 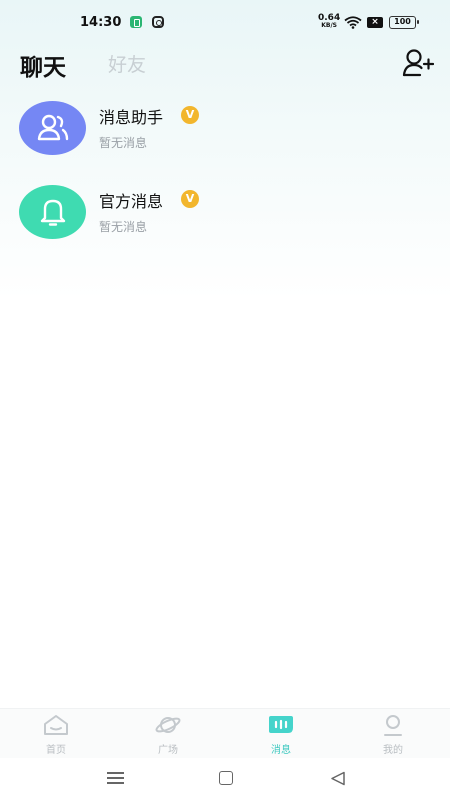 I want to click on system-back-button, so click(x=338, y=778).